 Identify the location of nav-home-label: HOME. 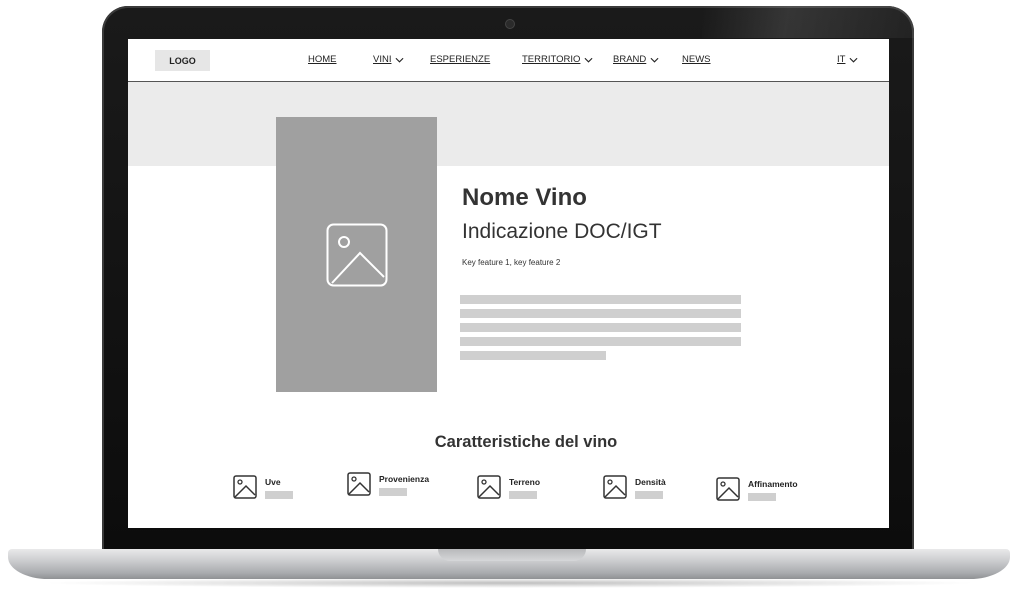
(322, 59).